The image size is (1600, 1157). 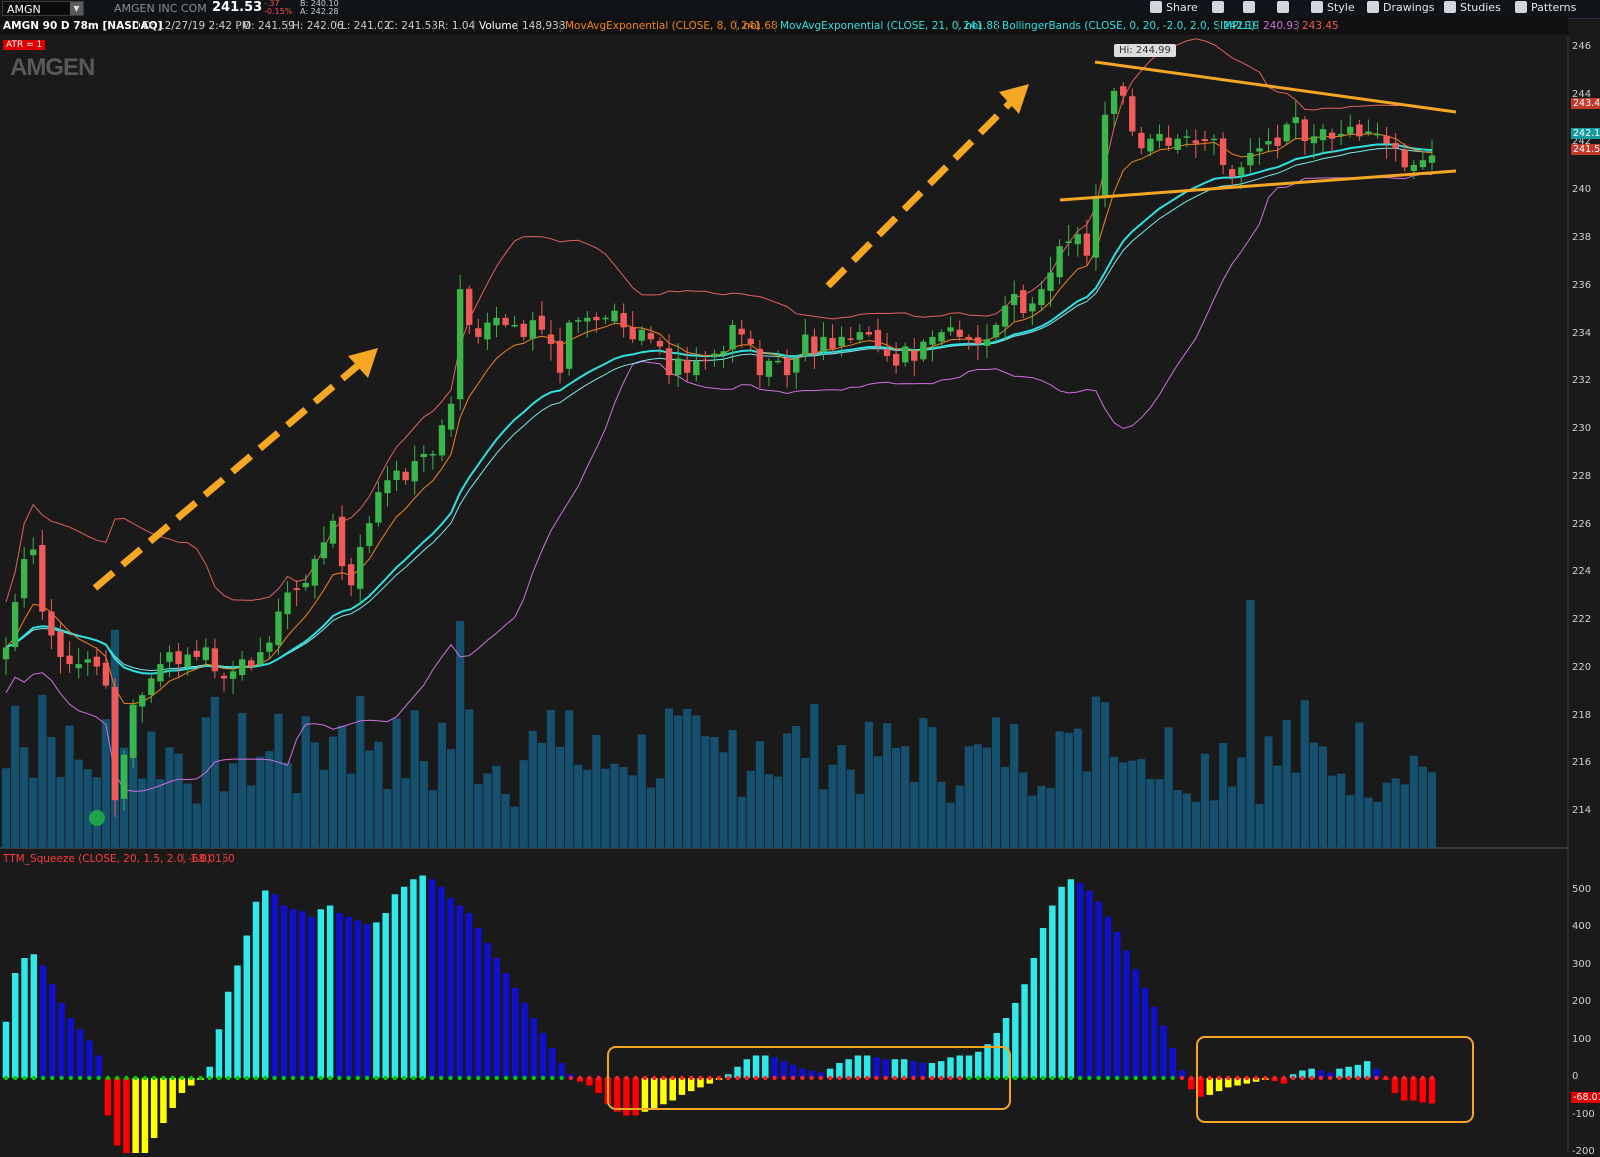 I want to click on squeeze-label: TTM_Squeeze (CLOSE, 20, 1.5, 2.0, 1.0), so click(x=107, y=859).